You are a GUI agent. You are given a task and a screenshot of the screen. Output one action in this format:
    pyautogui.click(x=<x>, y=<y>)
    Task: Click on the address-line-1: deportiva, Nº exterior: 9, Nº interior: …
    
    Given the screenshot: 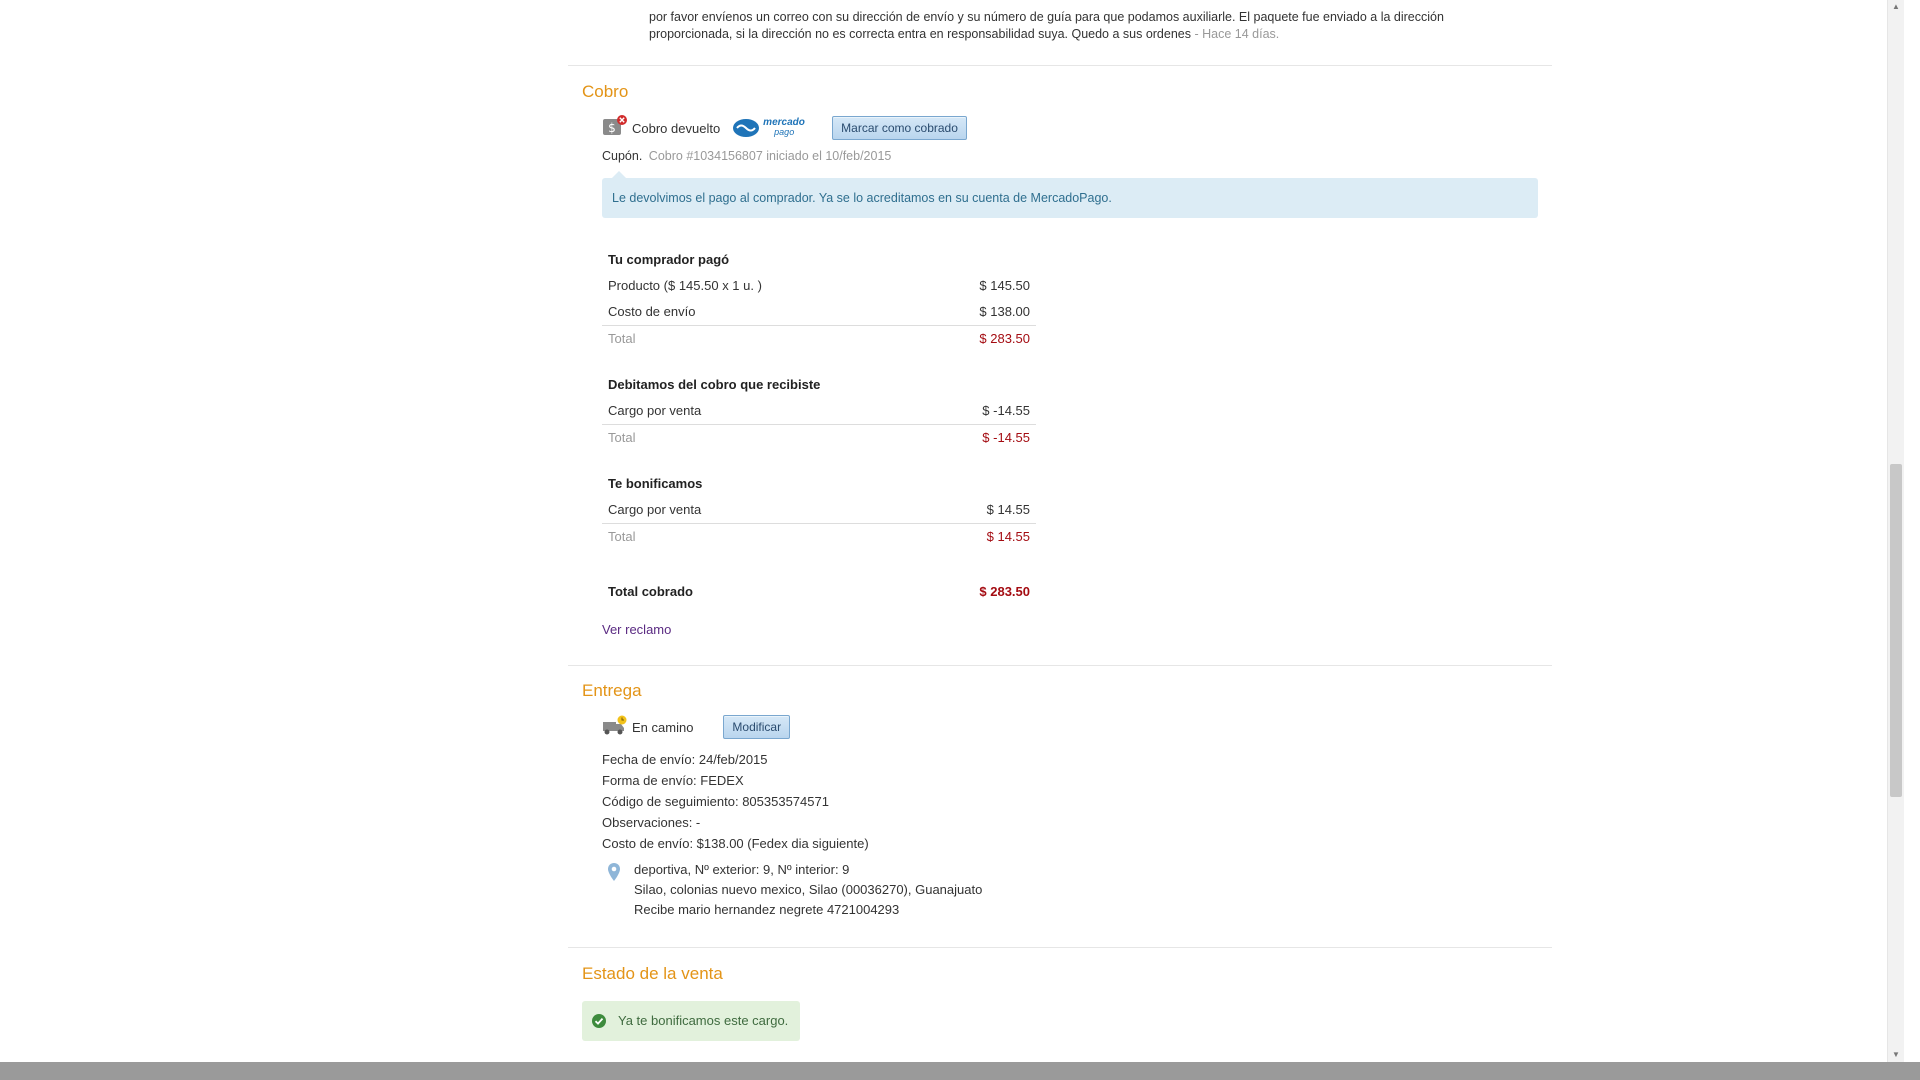 What is the action you would take?
    pyautogui.click(x=742, y=869)
    